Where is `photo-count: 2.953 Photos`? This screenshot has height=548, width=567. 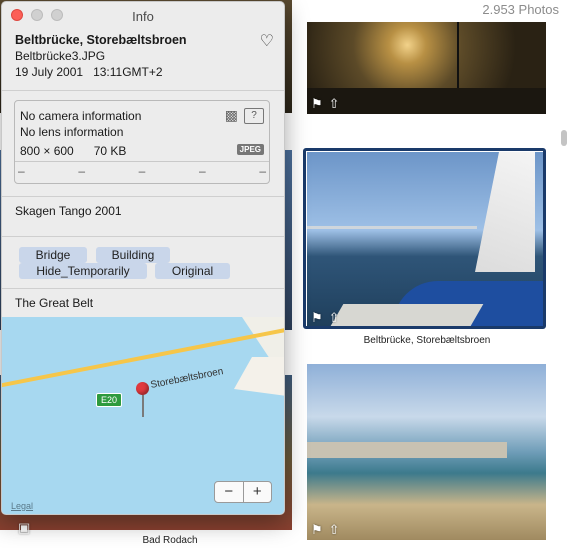 photo-count: 2.953 Photos is located at coordinates (520, 9).